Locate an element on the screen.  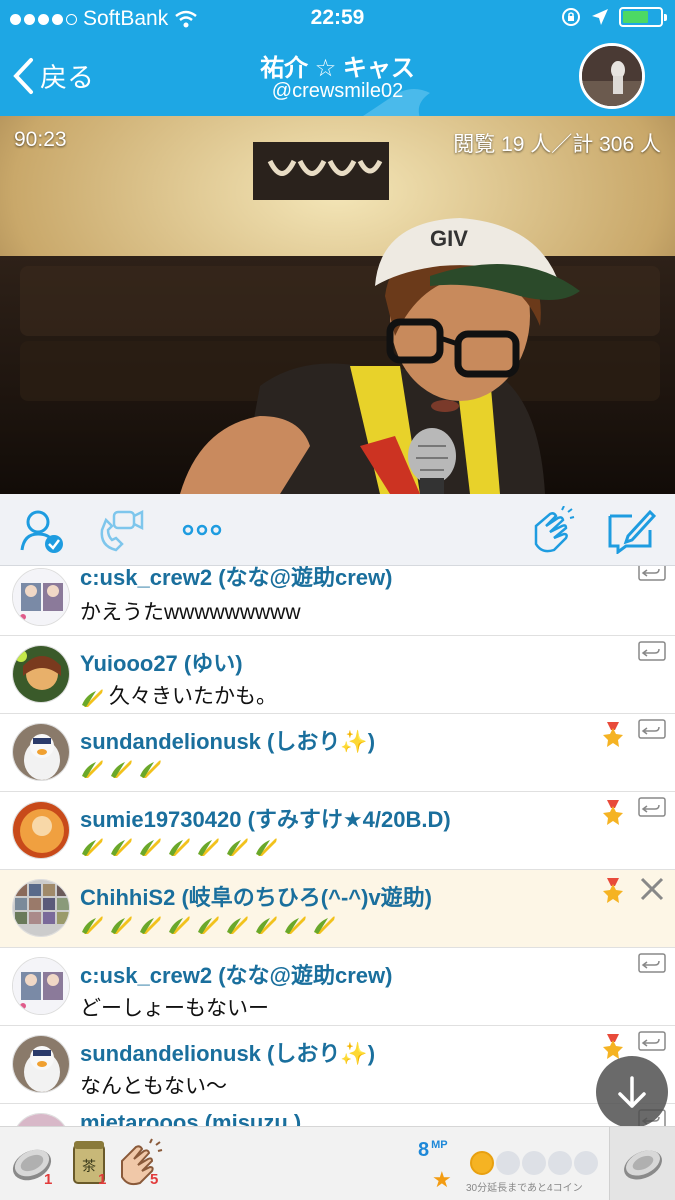
list-item: c:usk_crew2 (なな@遊助crew) どーしょーもないー is located at coordinates (337, 987).